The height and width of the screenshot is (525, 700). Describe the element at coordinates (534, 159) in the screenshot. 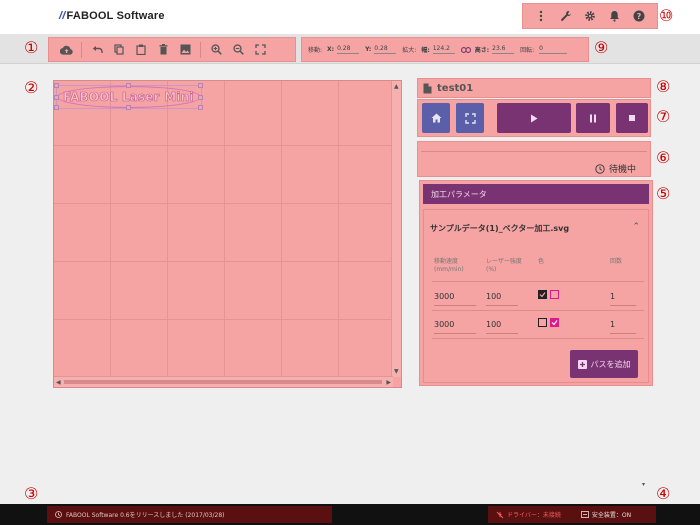

I see `machine-status: 待機中` at that location.